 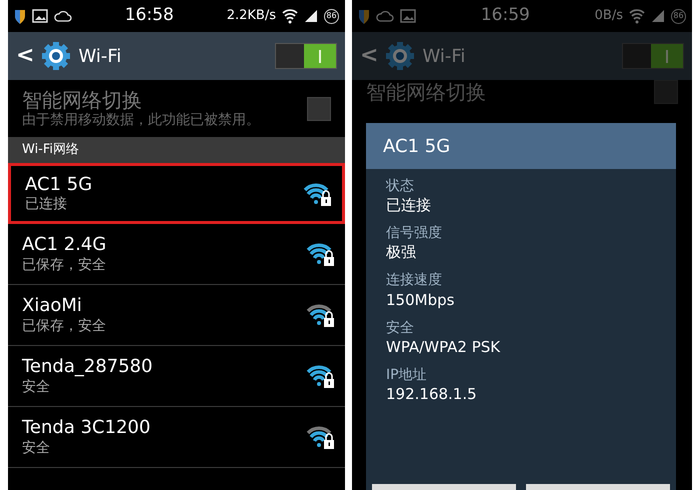 What do you see at coordinates (176, 437) in the screenshot?
I see `network-item: Tenda 3C1200 安全` at bounding box center [176, 437].